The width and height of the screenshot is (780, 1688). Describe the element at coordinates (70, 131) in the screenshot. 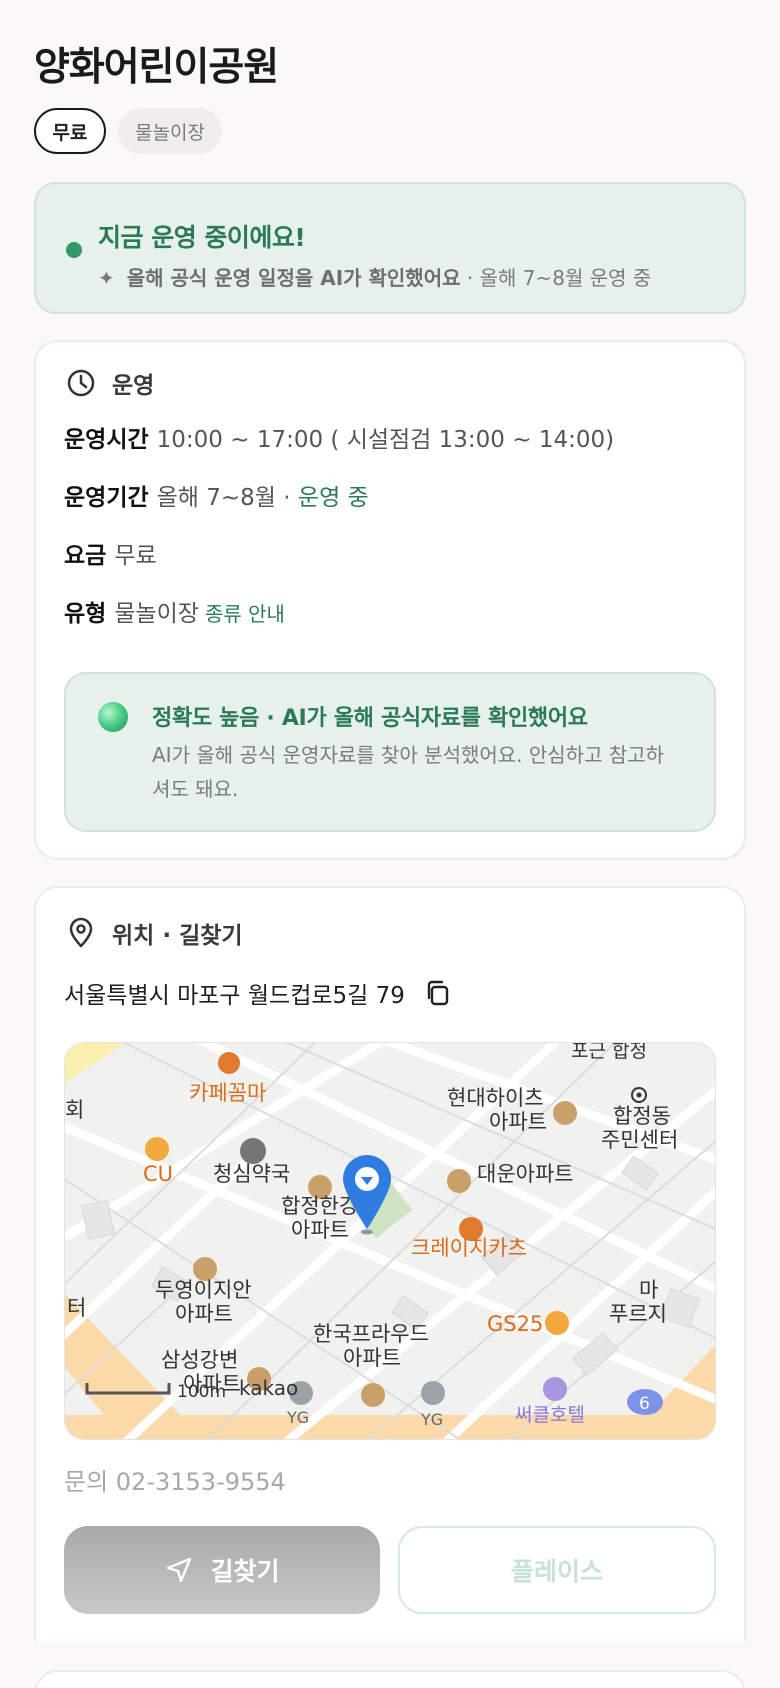

I see `chip-free: 무료` at that location.